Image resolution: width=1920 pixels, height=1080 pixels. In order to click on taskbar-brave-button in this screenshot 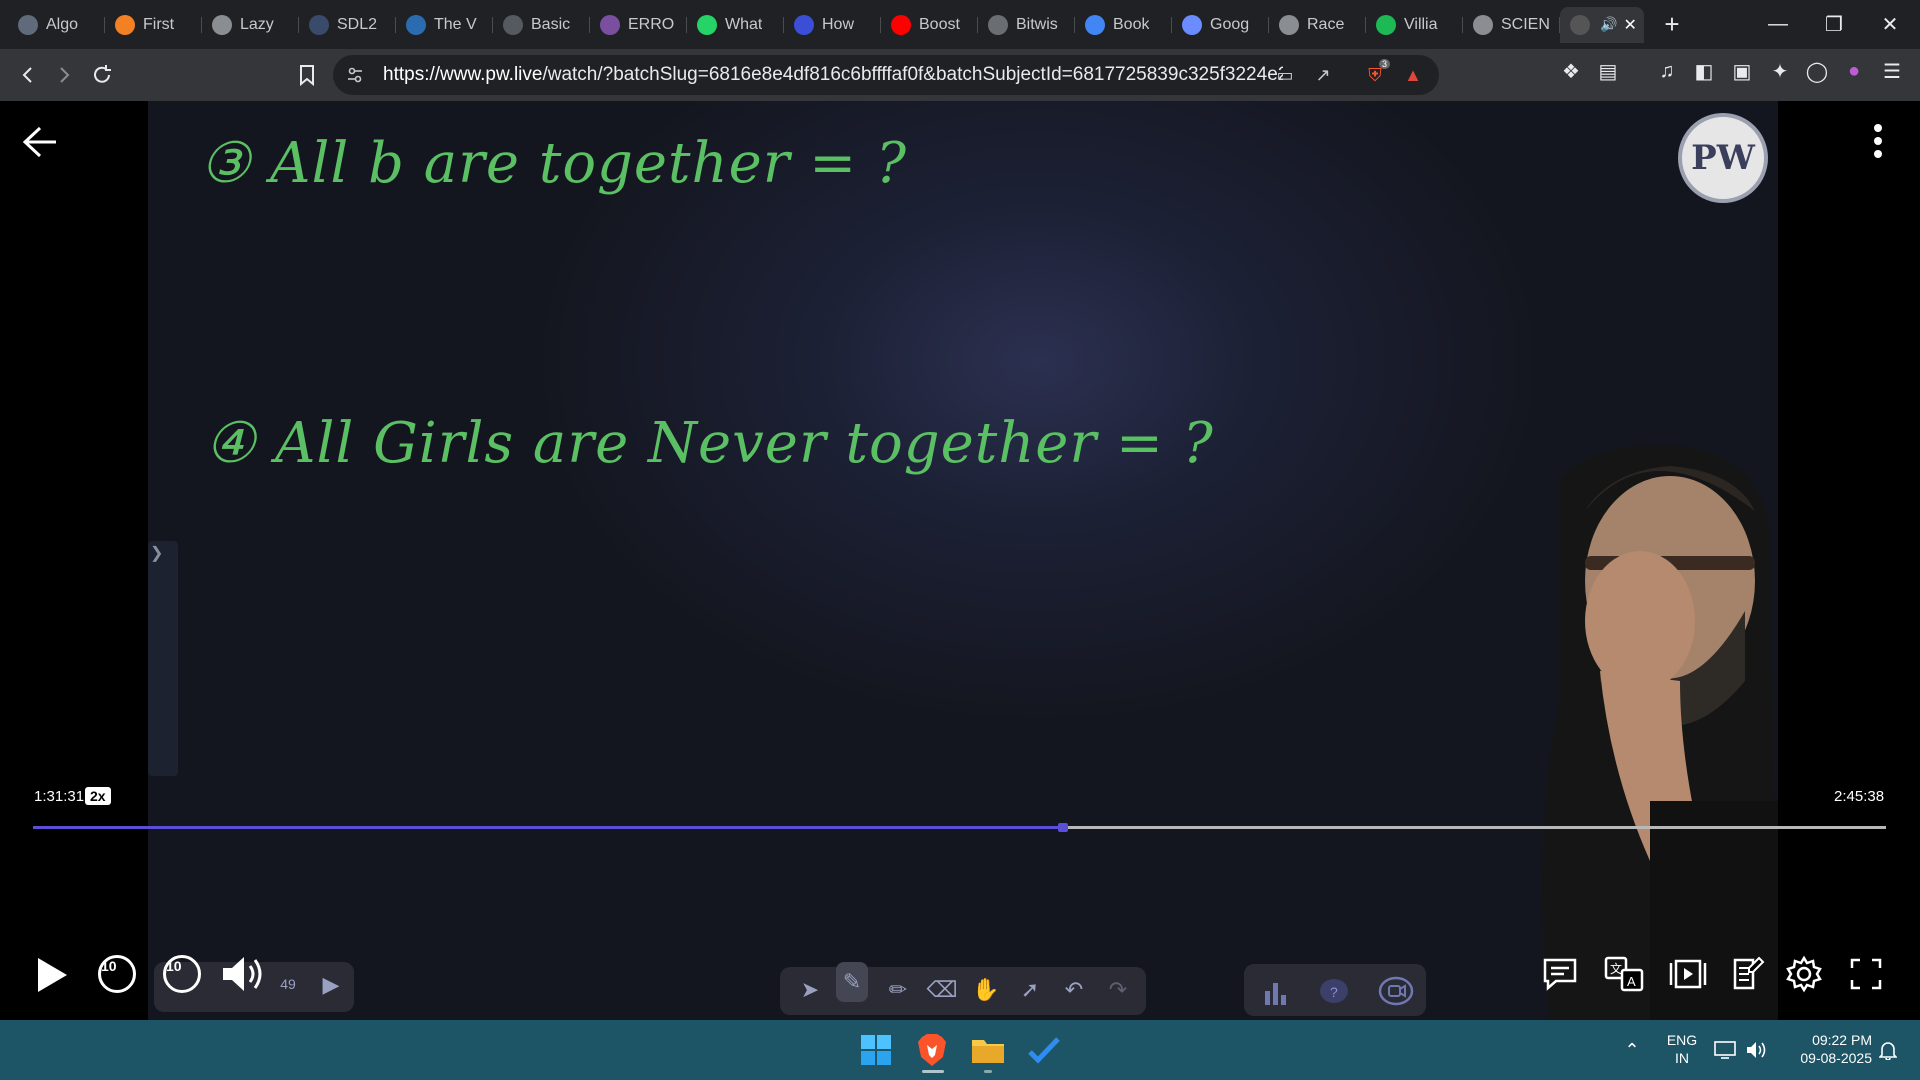, I will do `click(932, 1050)`.